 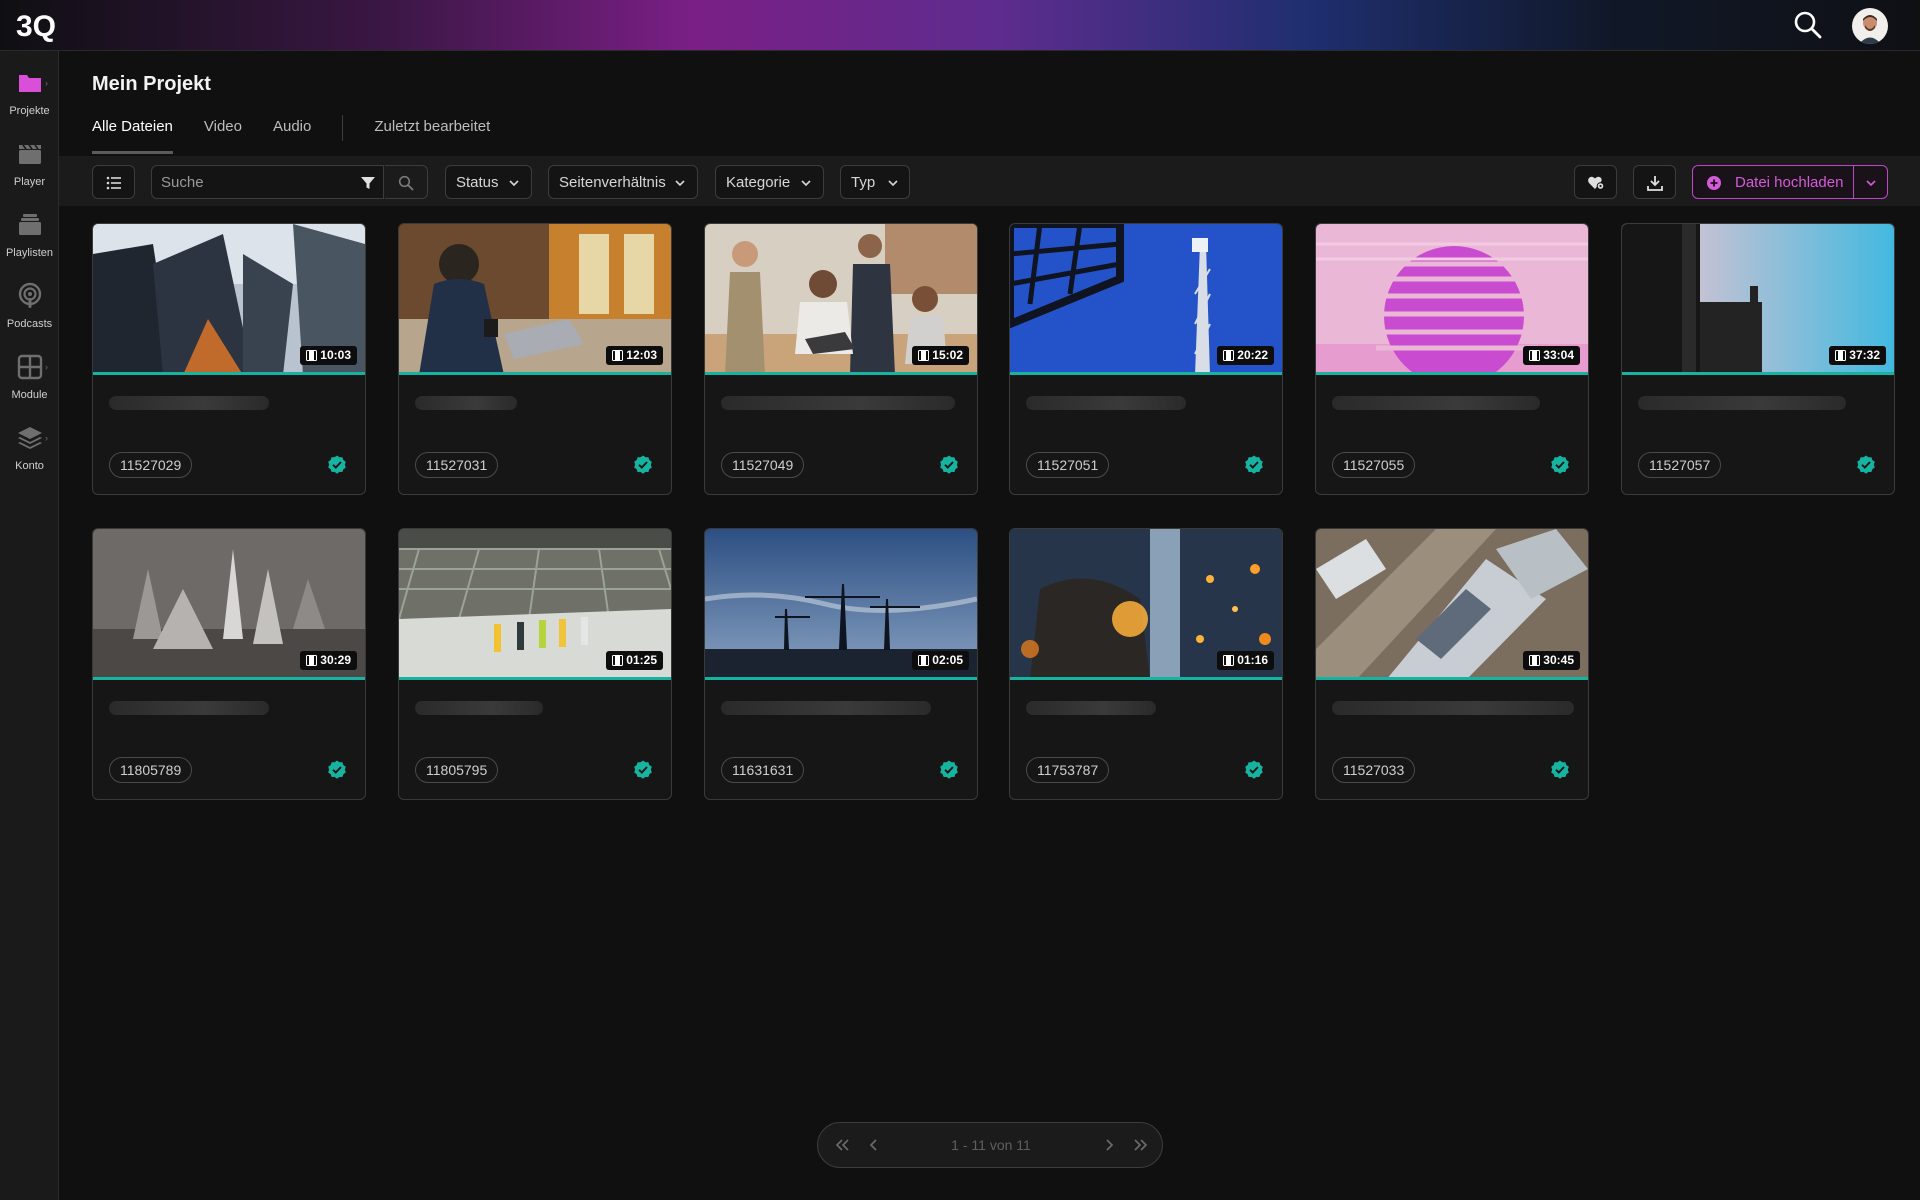 What do you see at coordinates (113, 182) in the screenshot?
I see `list-view-button` at bounding box center [113, 182].